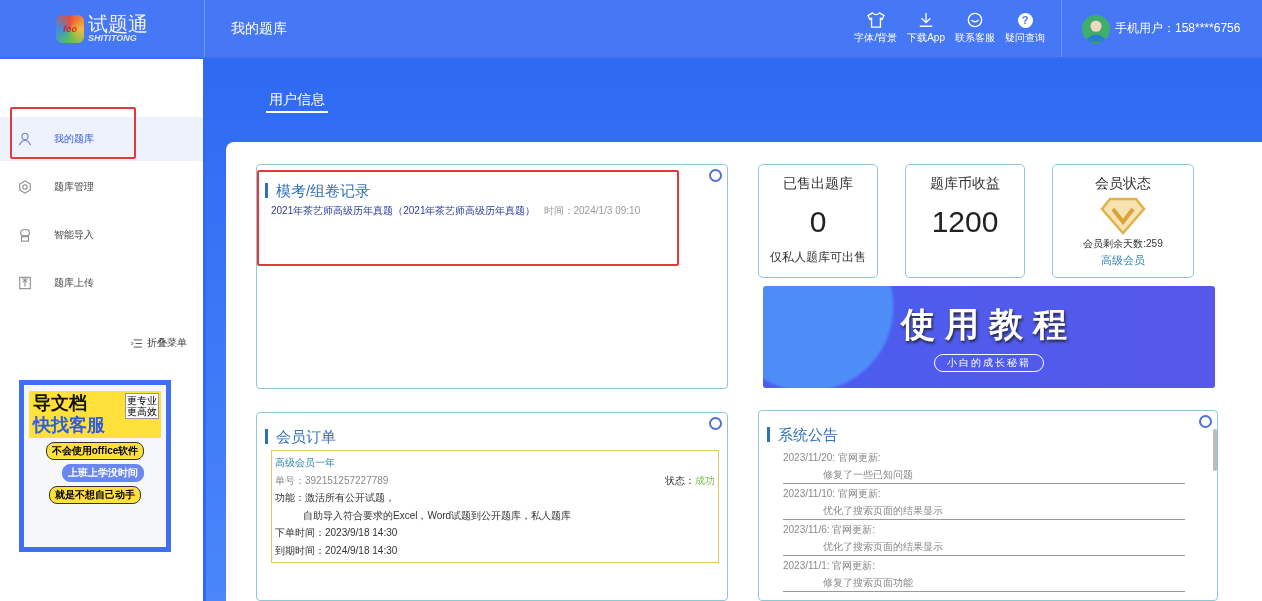 This screenshot has height=601, width=1262. What do you see at coordinates (818, 184) in the screenshot?
I see `stat-title: 已售出题库` at bounding box center [818, 184].